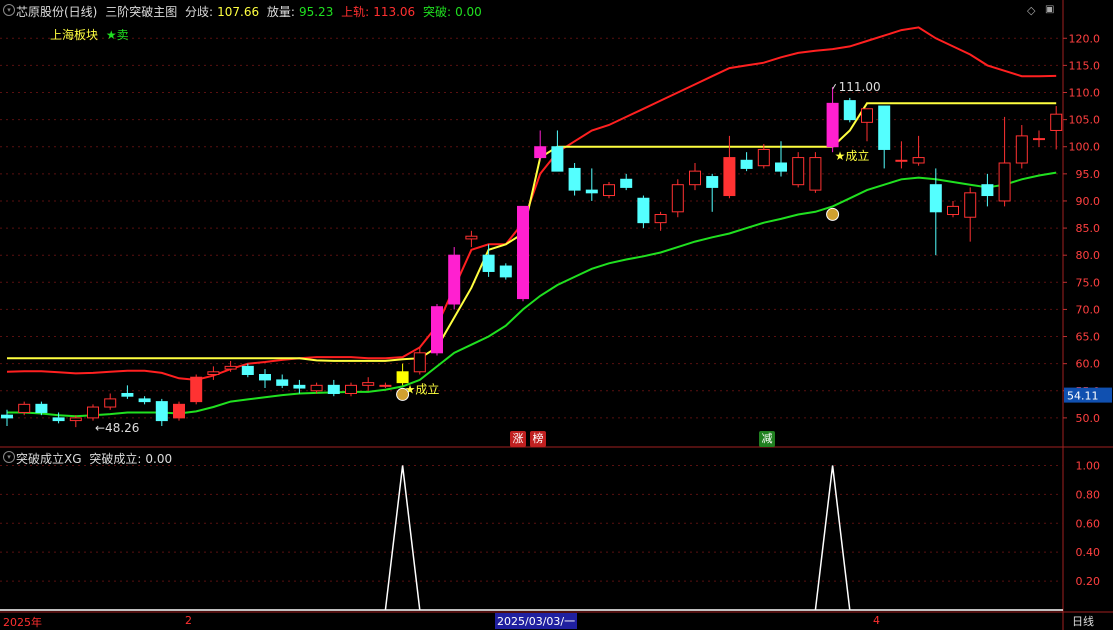 This screenshot has width=1113, height=630. Describe the element at coordinates (316, 12) in the screenshot. I see `fangliang-value: 95.23` at that location.